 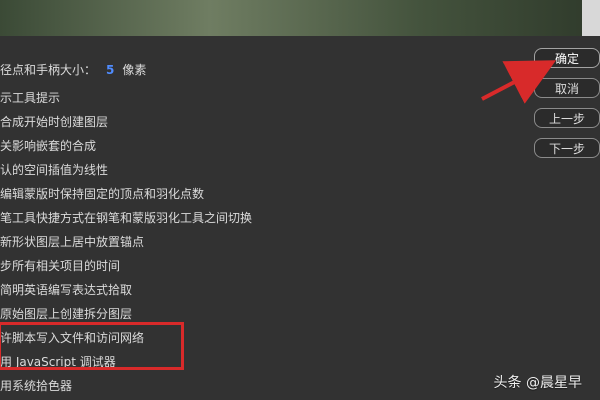 I want to click on setting-row-center-anchor-on-new-shape-layer: 新形状图层上居中放置锚点, so click(x=72, y=242).